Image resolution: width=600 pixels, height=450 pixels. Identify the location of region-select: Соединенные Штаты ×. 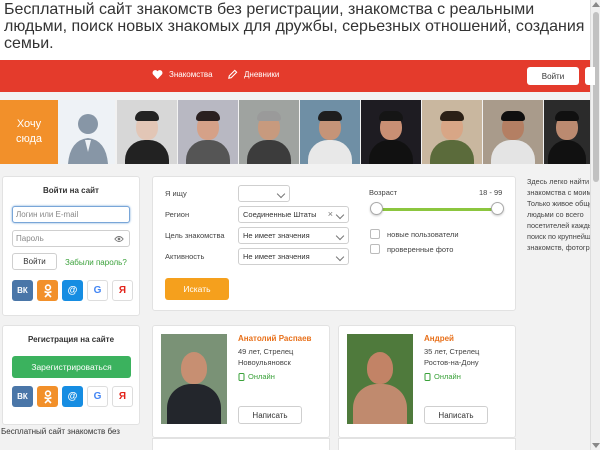
(293, 214).